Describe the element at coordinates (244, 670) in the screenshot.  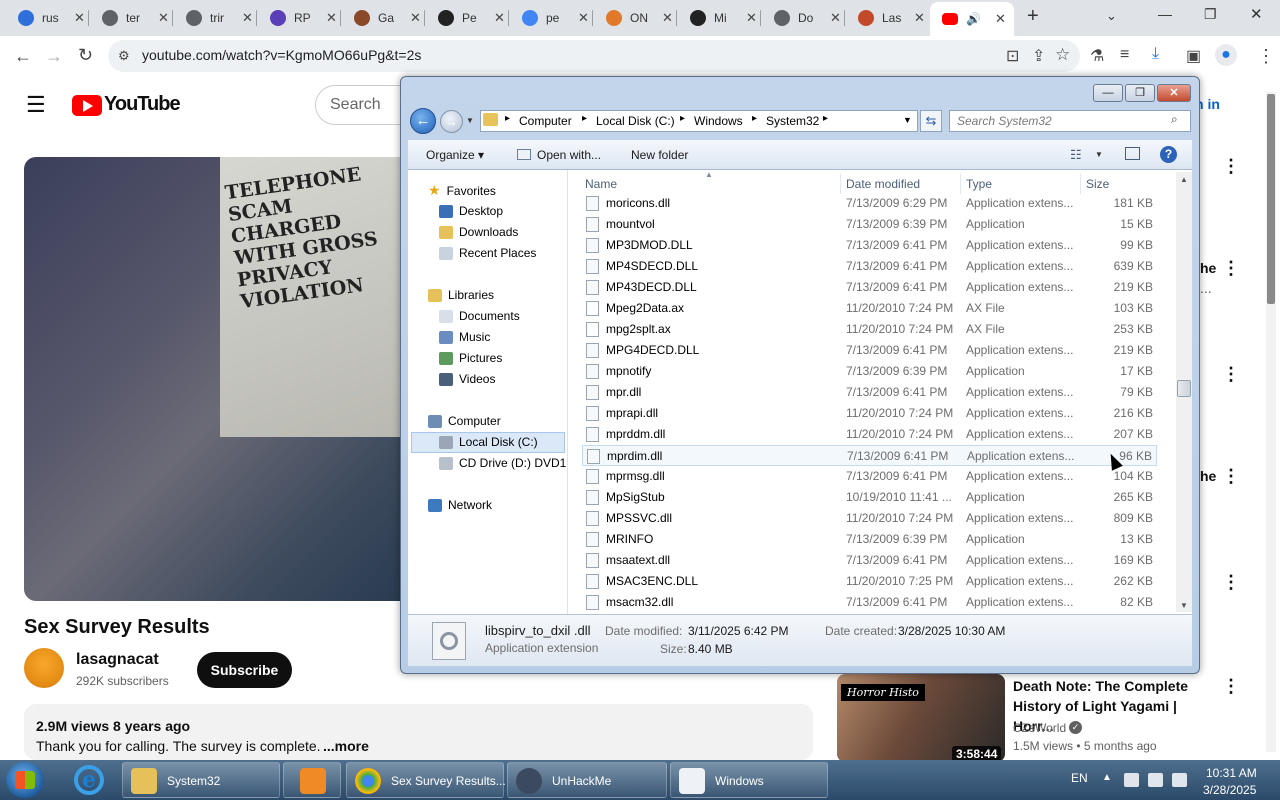
I see `subscribe-button: Subscribe` at that location.